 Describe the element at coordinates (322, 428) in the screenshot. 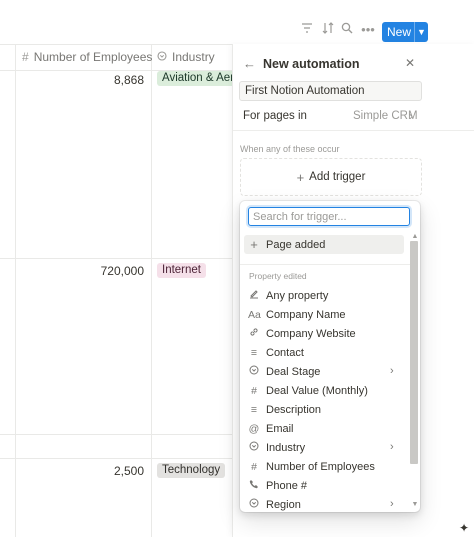

I see `trigger-item-email: @ Email` at that location.